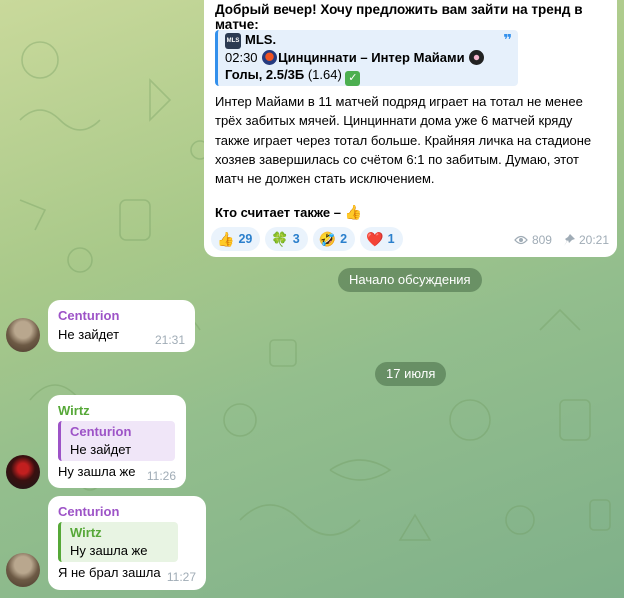 This screenshot has width=624, height=598. I want to click on reply-sender: Wirtz, so click(86, 532).